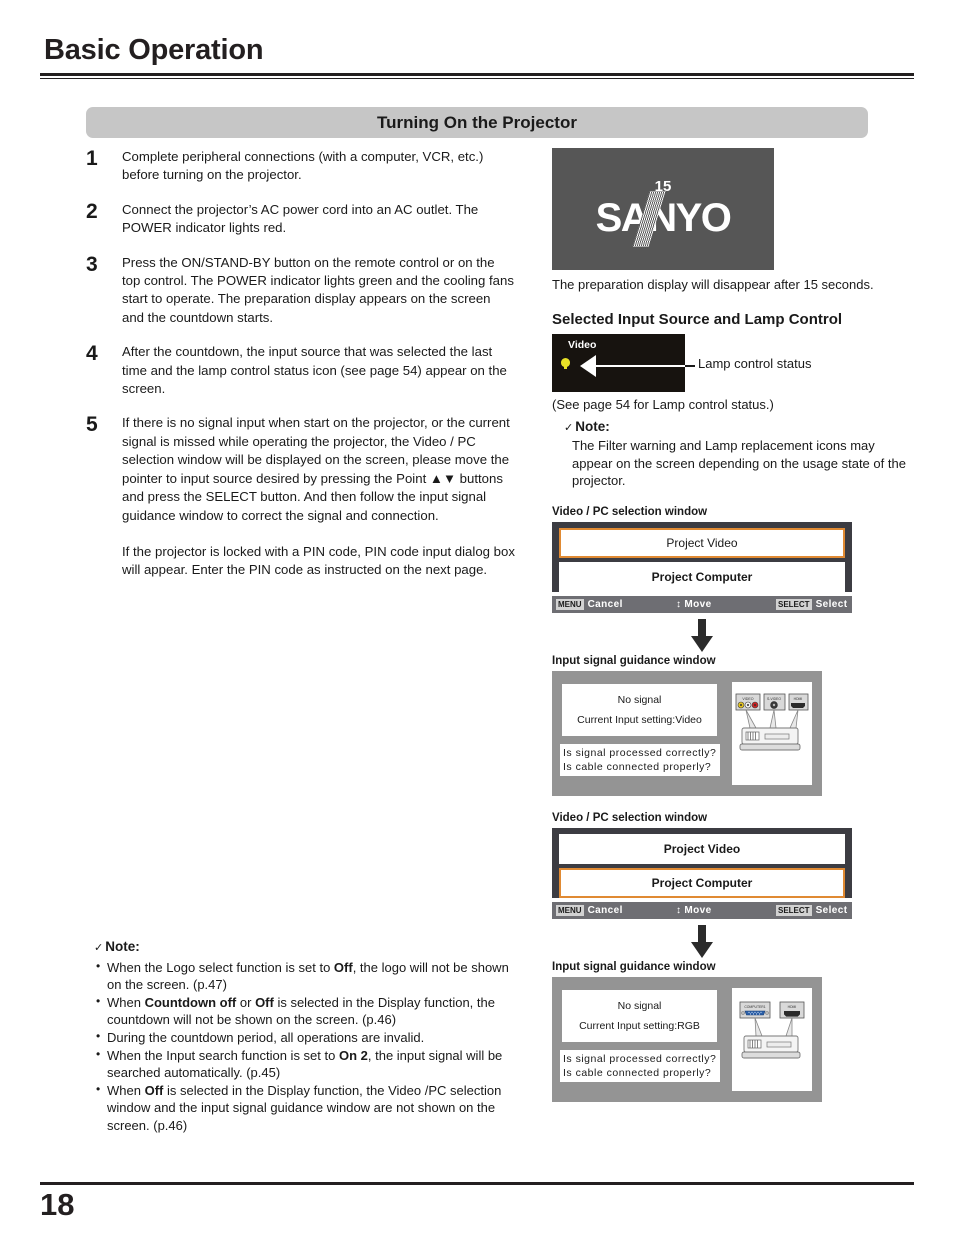 The height and width of the screenshot is (1235, 954). I want to click on video-pc-selection-window-1: Project Video Project Computer, so click(702, 556).